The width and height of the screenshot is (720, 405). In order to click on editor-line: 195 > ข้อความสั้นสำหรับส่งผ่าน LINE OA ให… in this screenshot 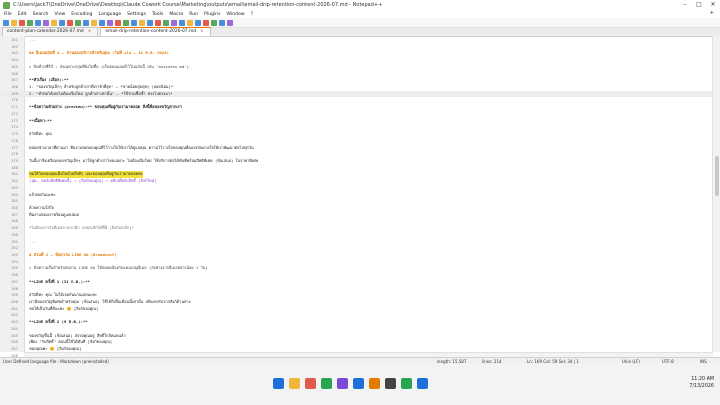, I will do `click(360, 268)`.